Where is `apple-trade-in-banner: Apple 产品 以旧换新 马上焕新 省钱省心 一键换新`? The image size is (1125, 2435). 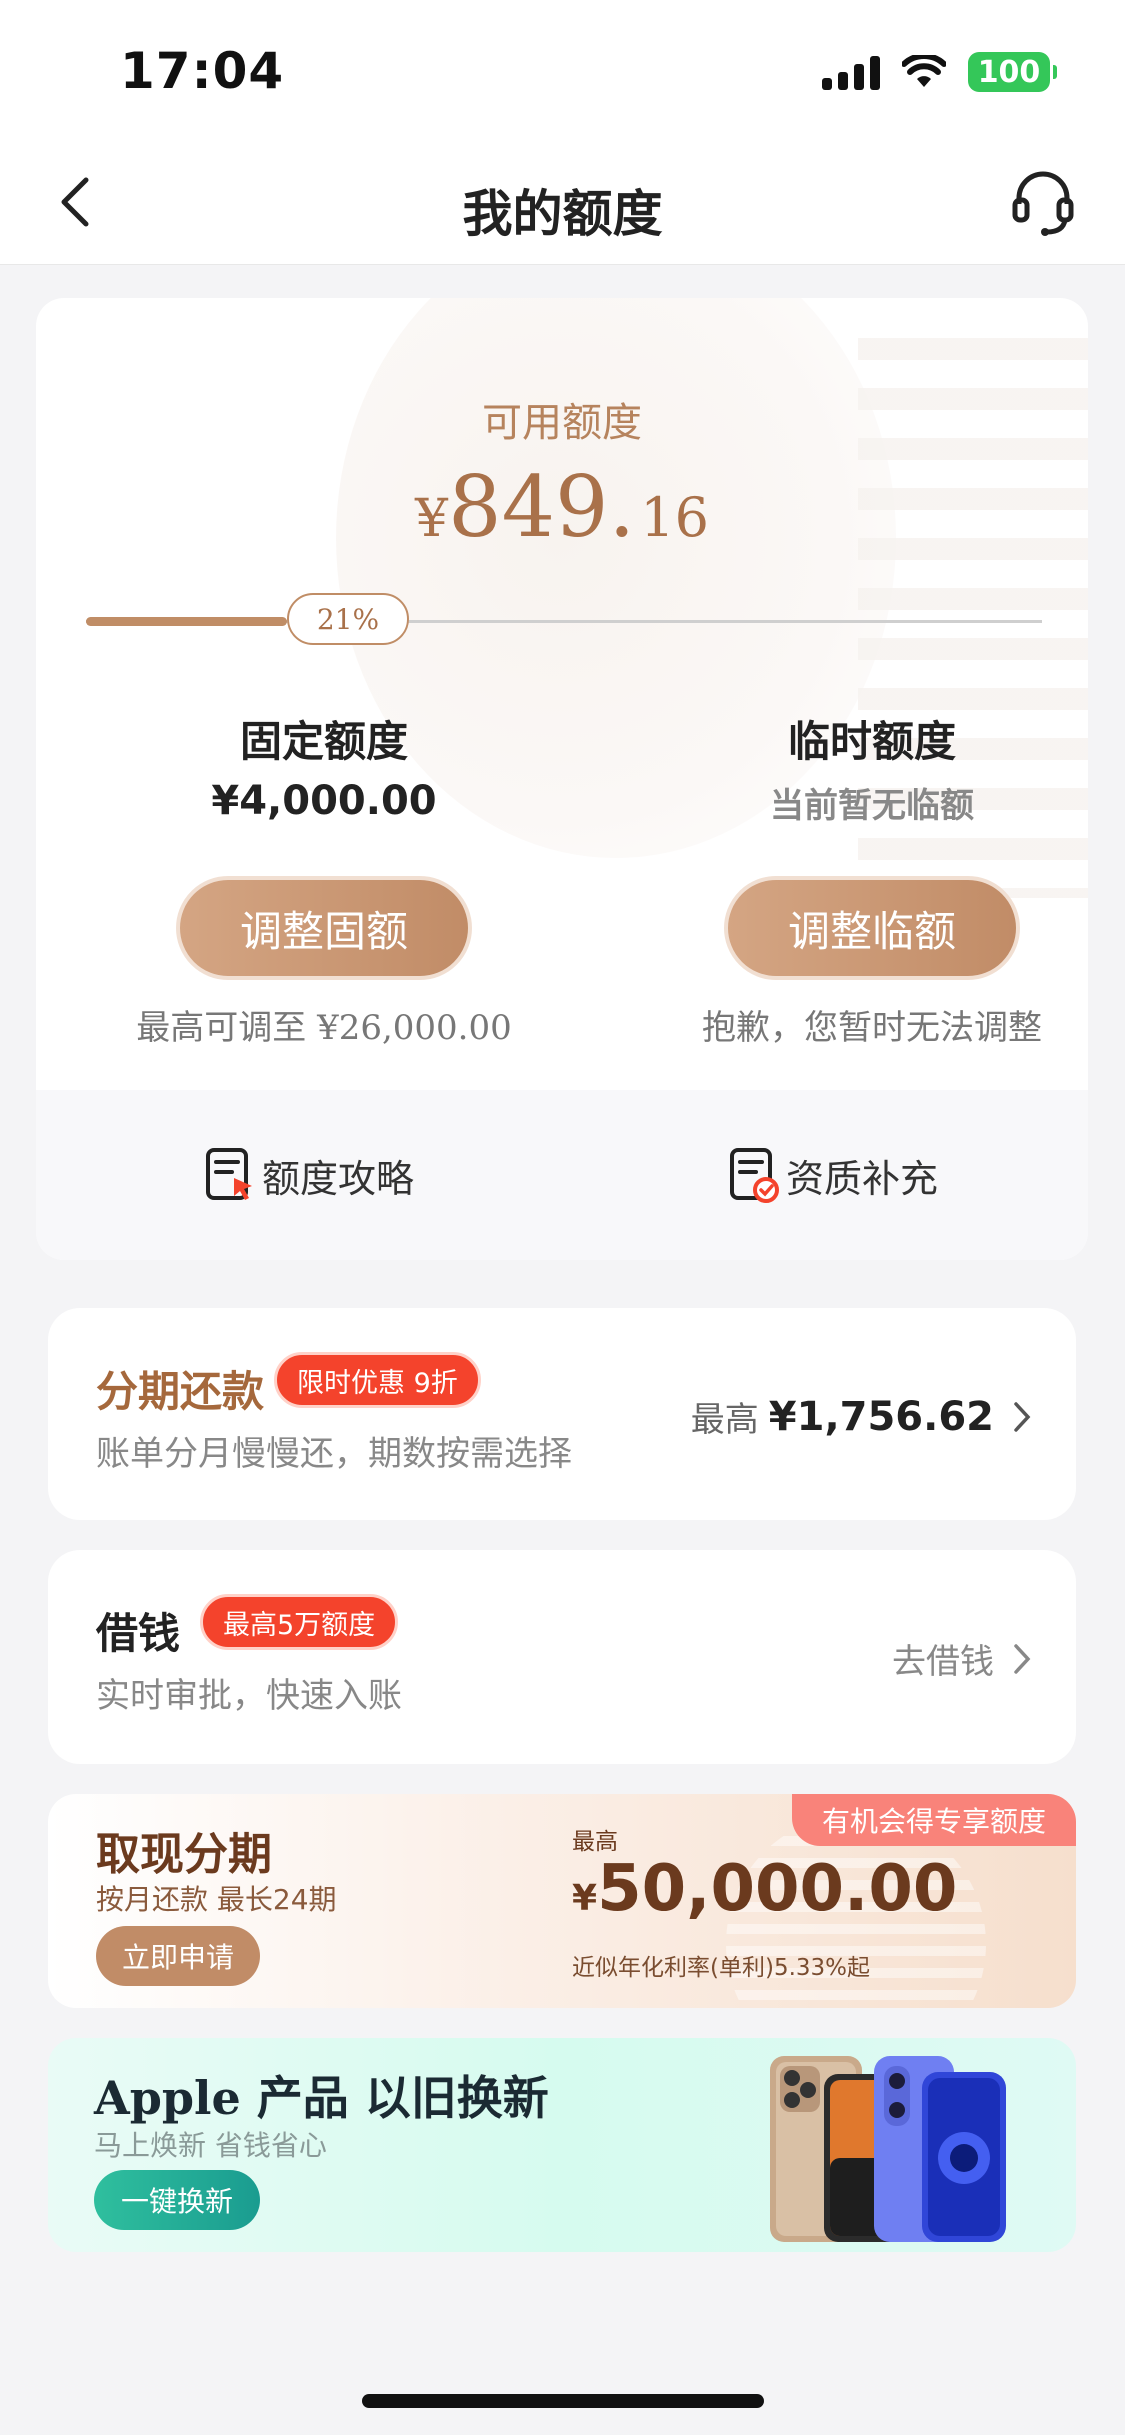 apple-trade-in-banner: Apple 产品 以旧换新 马上焕新 省钱省心 一键换新 is located at coordinates (562, 2145).